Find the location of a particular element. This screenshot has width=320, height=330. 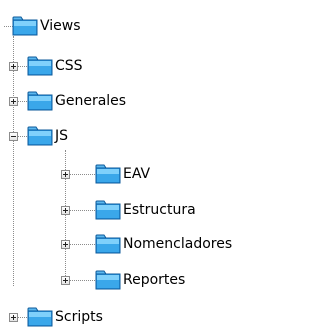

tree-node-label: Scripts is located at coordinates (79, 317).